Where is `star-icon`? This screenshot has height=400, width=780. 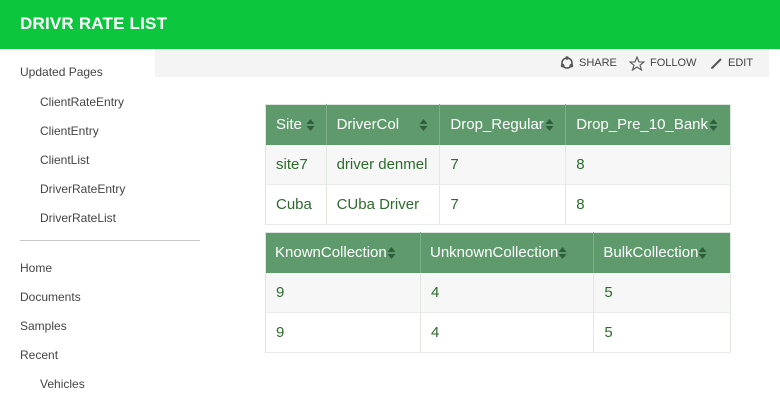 star-icon is located at coordinates (637, 63).